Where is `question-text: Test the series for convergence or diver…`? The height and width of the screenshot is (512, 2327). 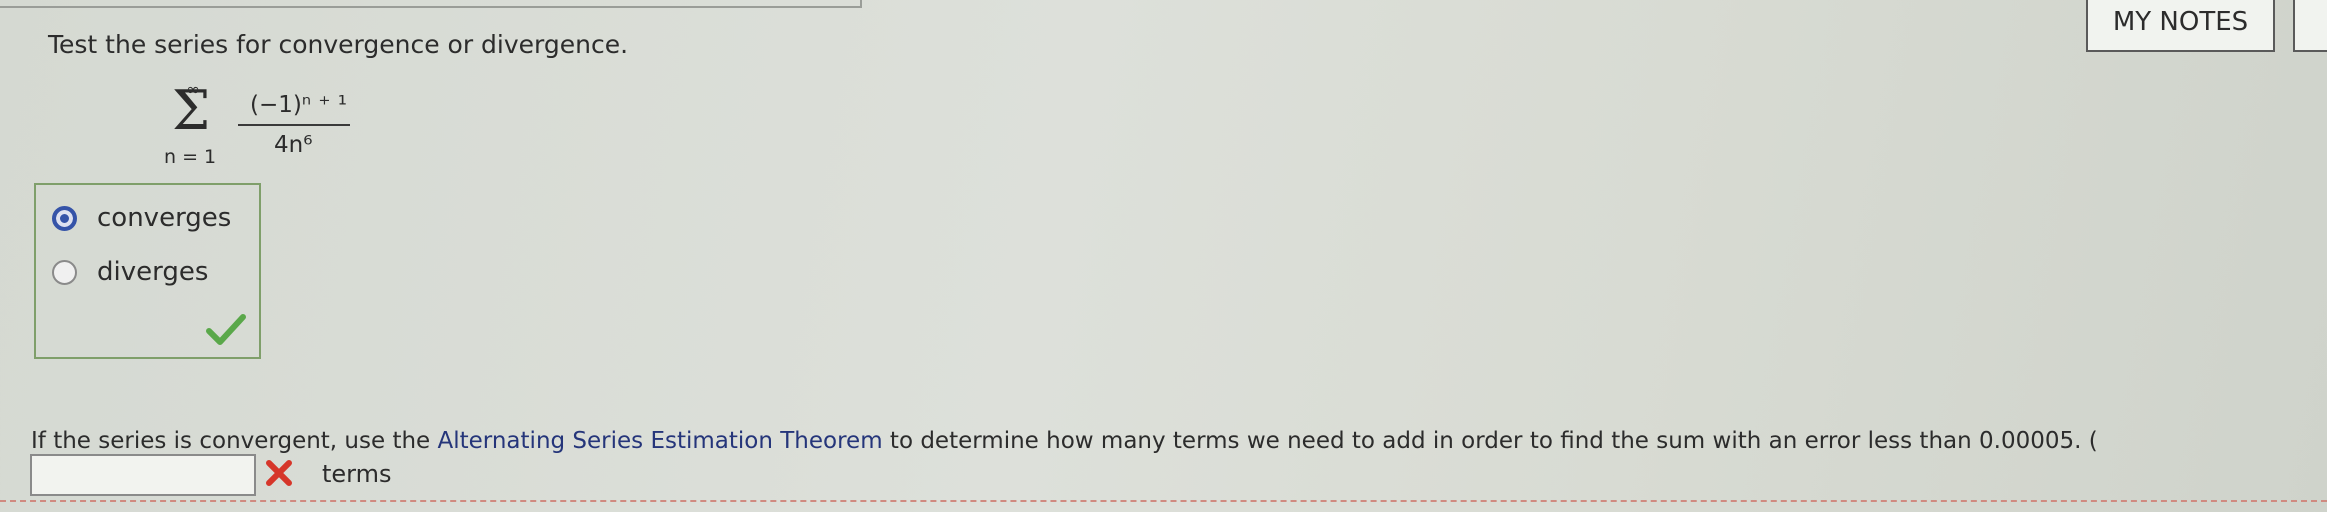 question-text: Test the series for convergence or diver… is located at coordinates (338, 44).